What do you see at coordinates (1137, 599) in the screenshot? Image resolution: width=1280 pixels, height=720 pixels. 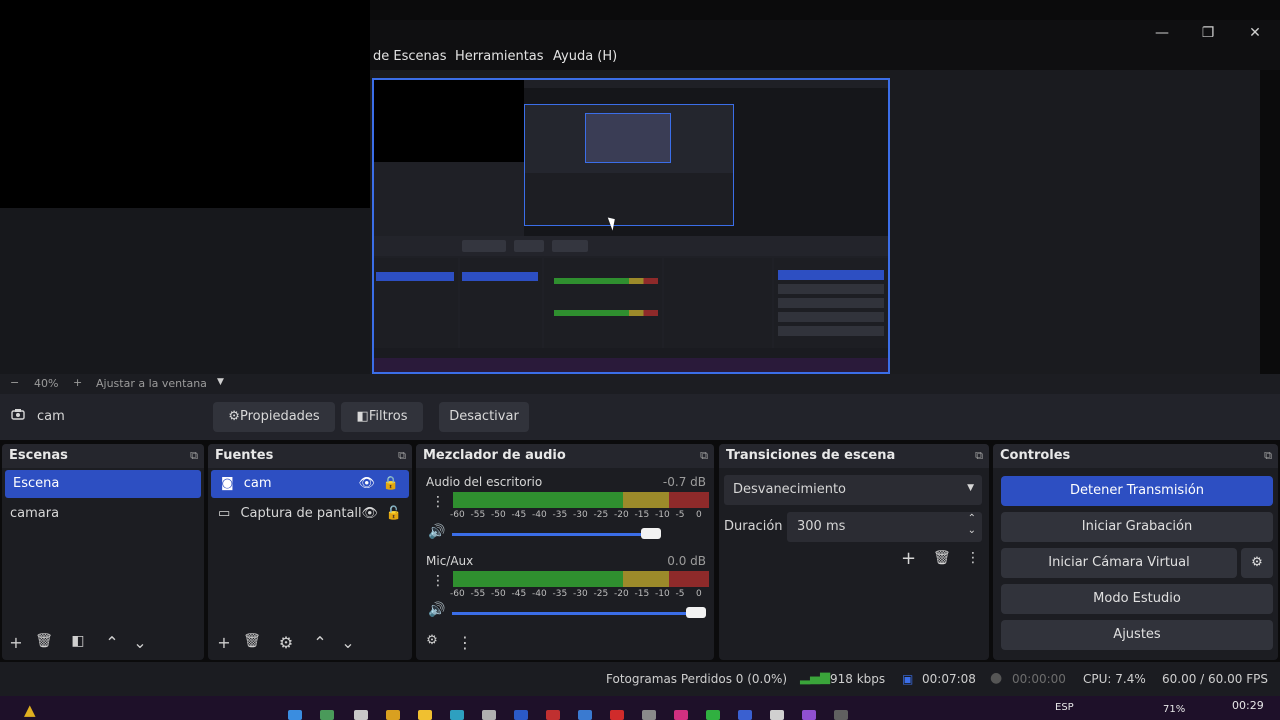 I see `studio-mode-button: Modo Estudio` at bounding box center [1137, 599].